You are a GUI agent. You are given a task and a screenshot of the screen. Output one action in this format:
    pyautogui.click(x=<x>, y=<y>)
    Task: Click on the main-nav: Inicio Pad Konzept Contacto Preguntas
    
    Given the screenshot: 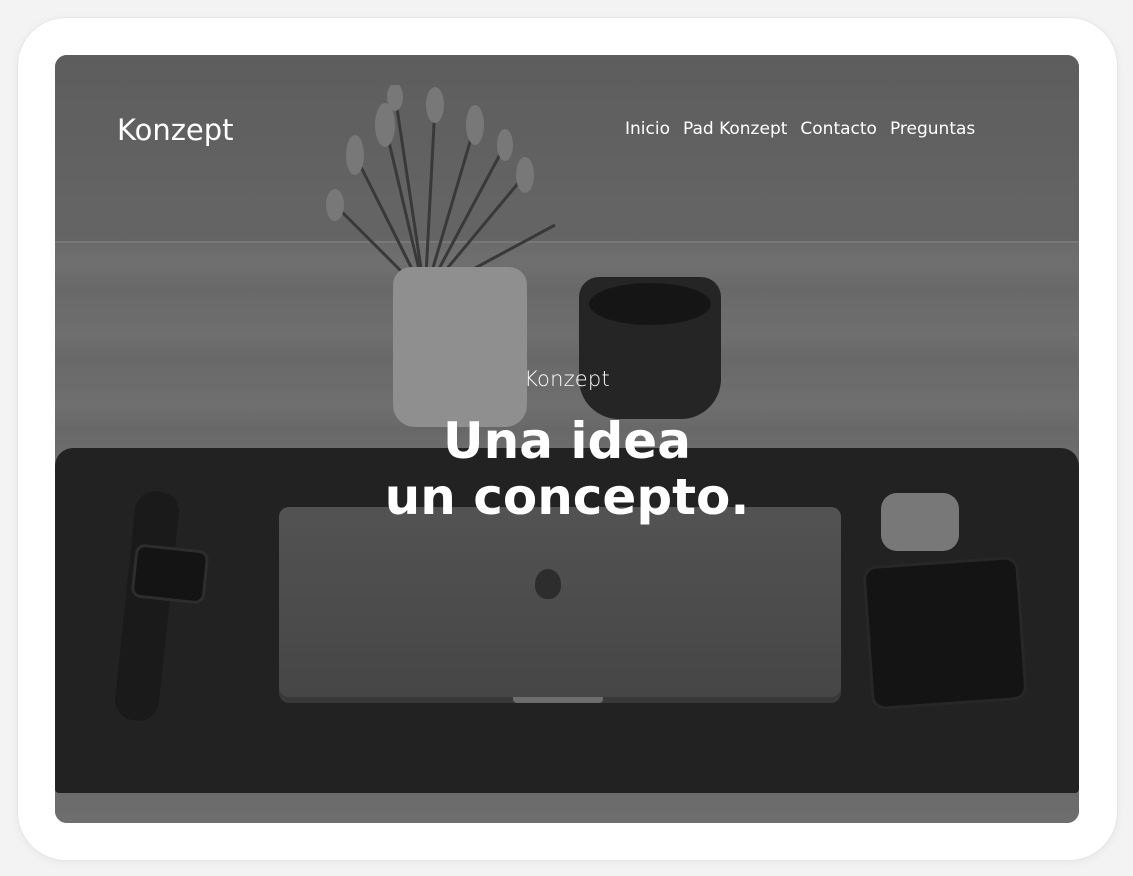 What is the action you would take?
    pyautogui.click(x=800, y=129)
    